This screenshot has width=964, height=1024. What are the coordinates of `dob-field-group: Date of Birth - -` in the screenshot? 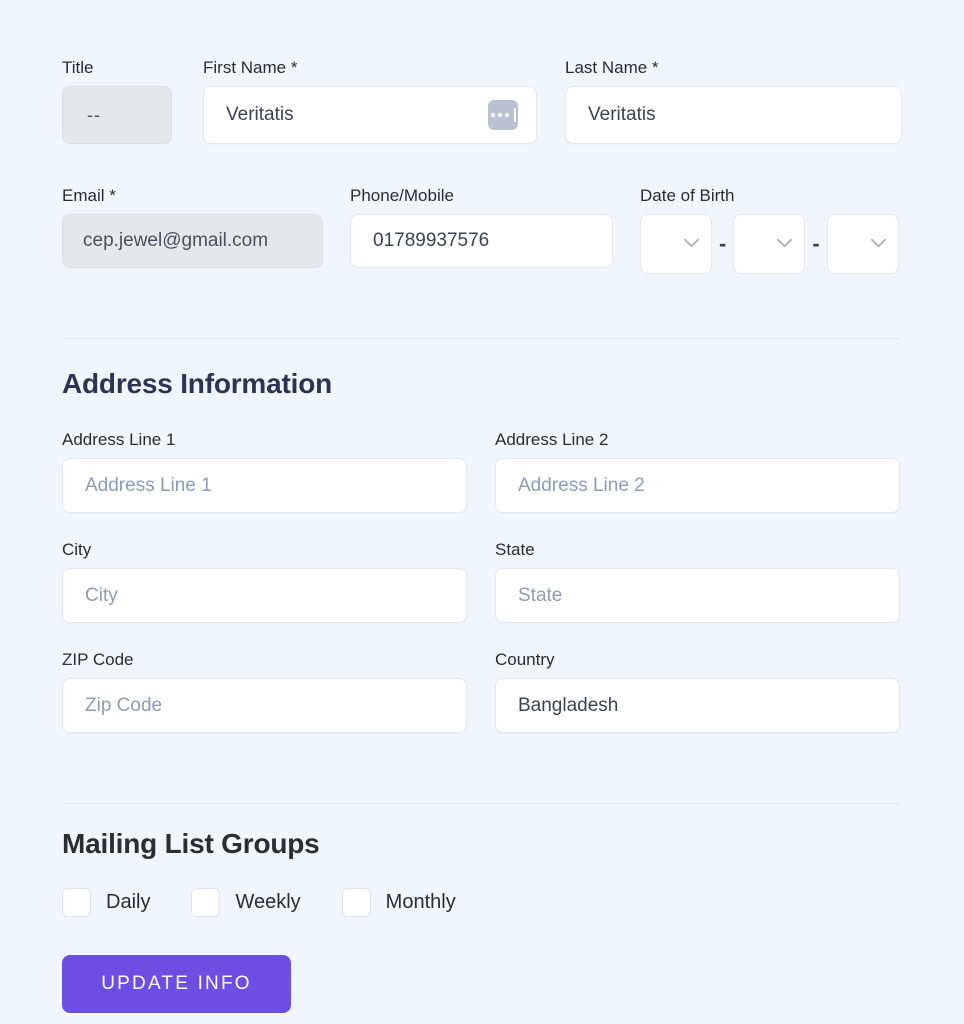 It's located at (771, 230).